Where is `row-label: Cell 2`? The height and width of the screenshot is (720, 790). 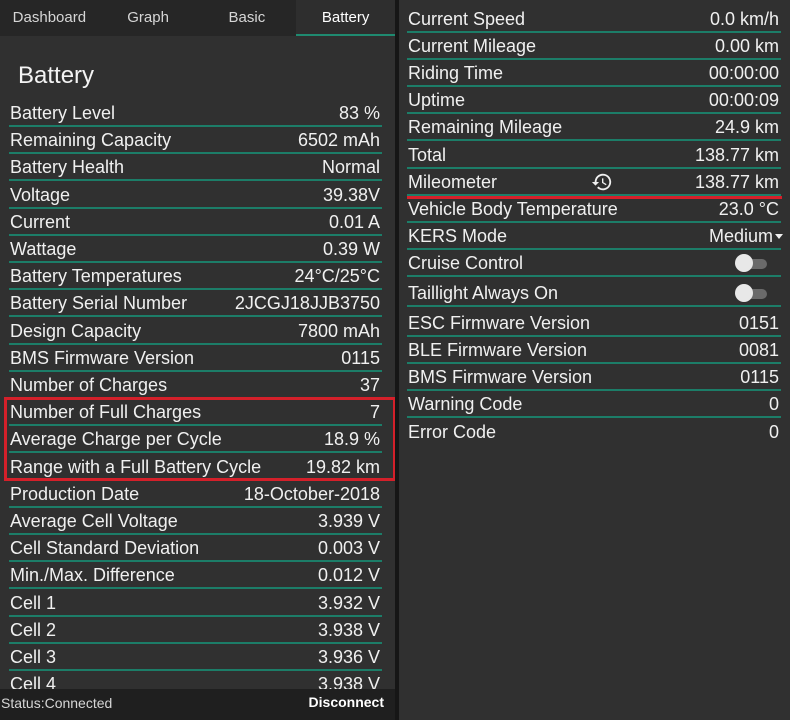 row-label: Cell 2 is located at coordinates (33, 629).